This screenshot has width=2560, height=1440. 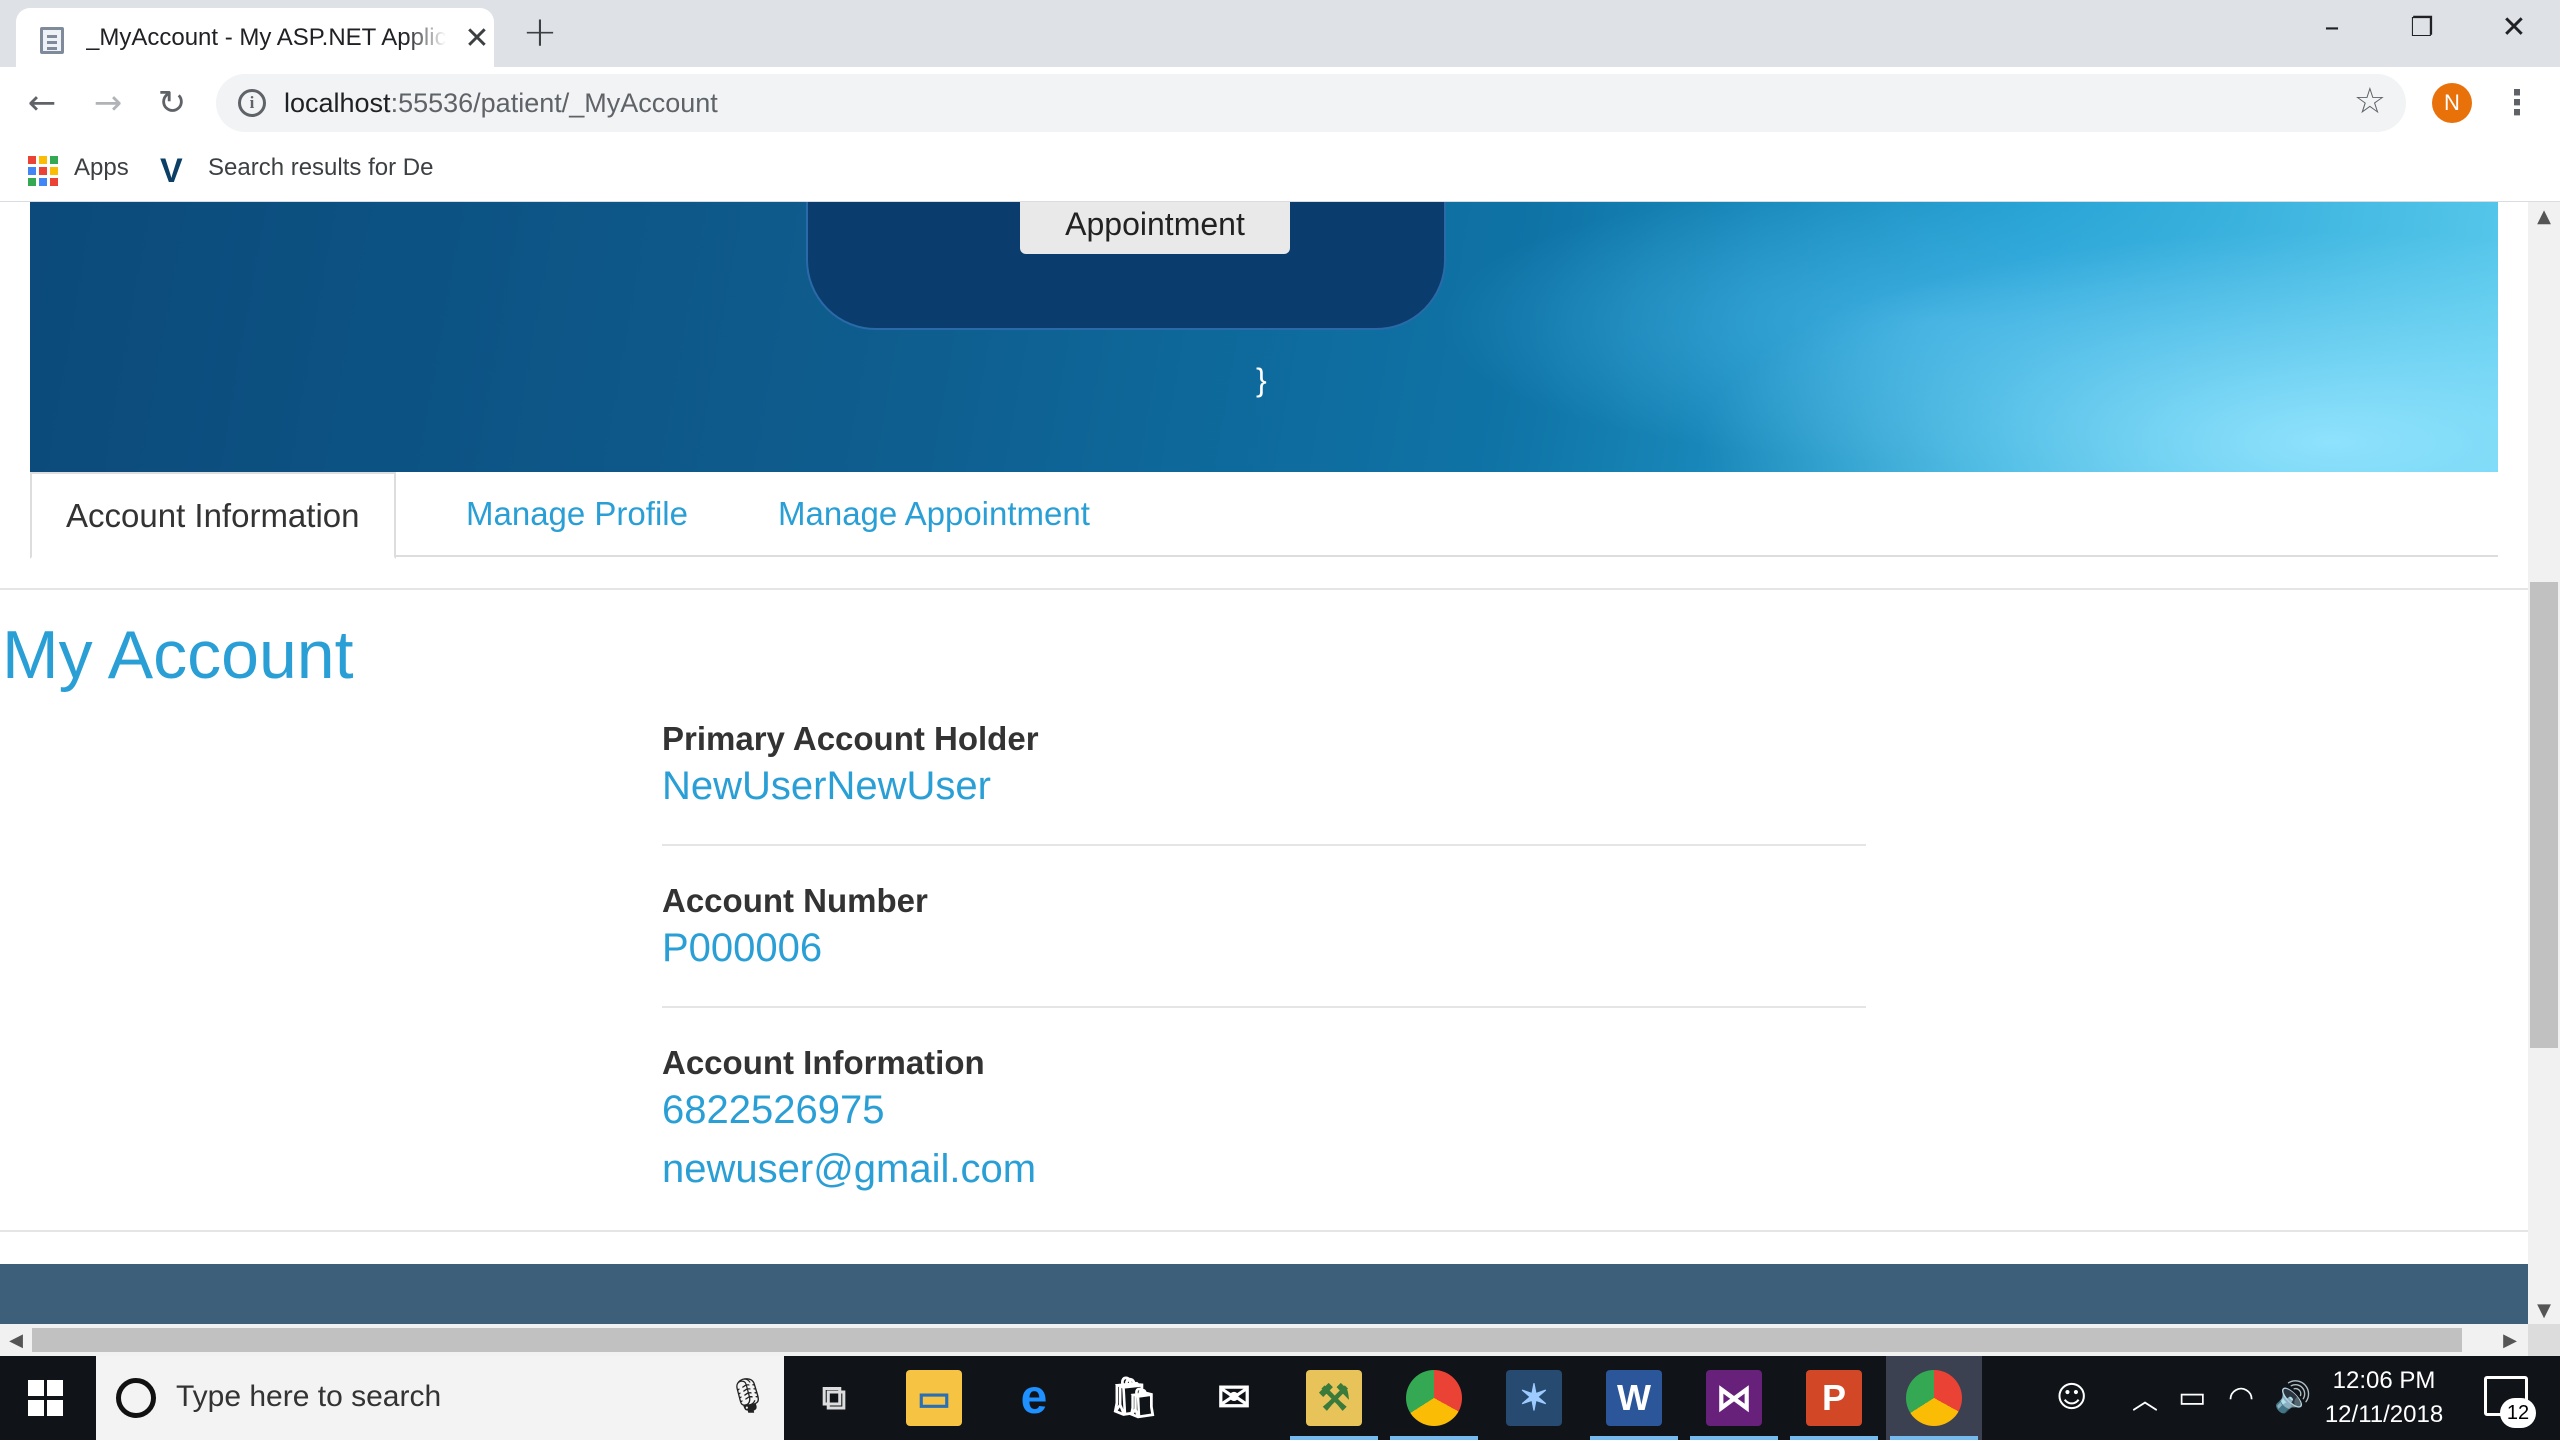 What do you see at coordinates (540, 32) in the screenshot?
I see `new-tab-button: +` at bounding box center [540, 32].